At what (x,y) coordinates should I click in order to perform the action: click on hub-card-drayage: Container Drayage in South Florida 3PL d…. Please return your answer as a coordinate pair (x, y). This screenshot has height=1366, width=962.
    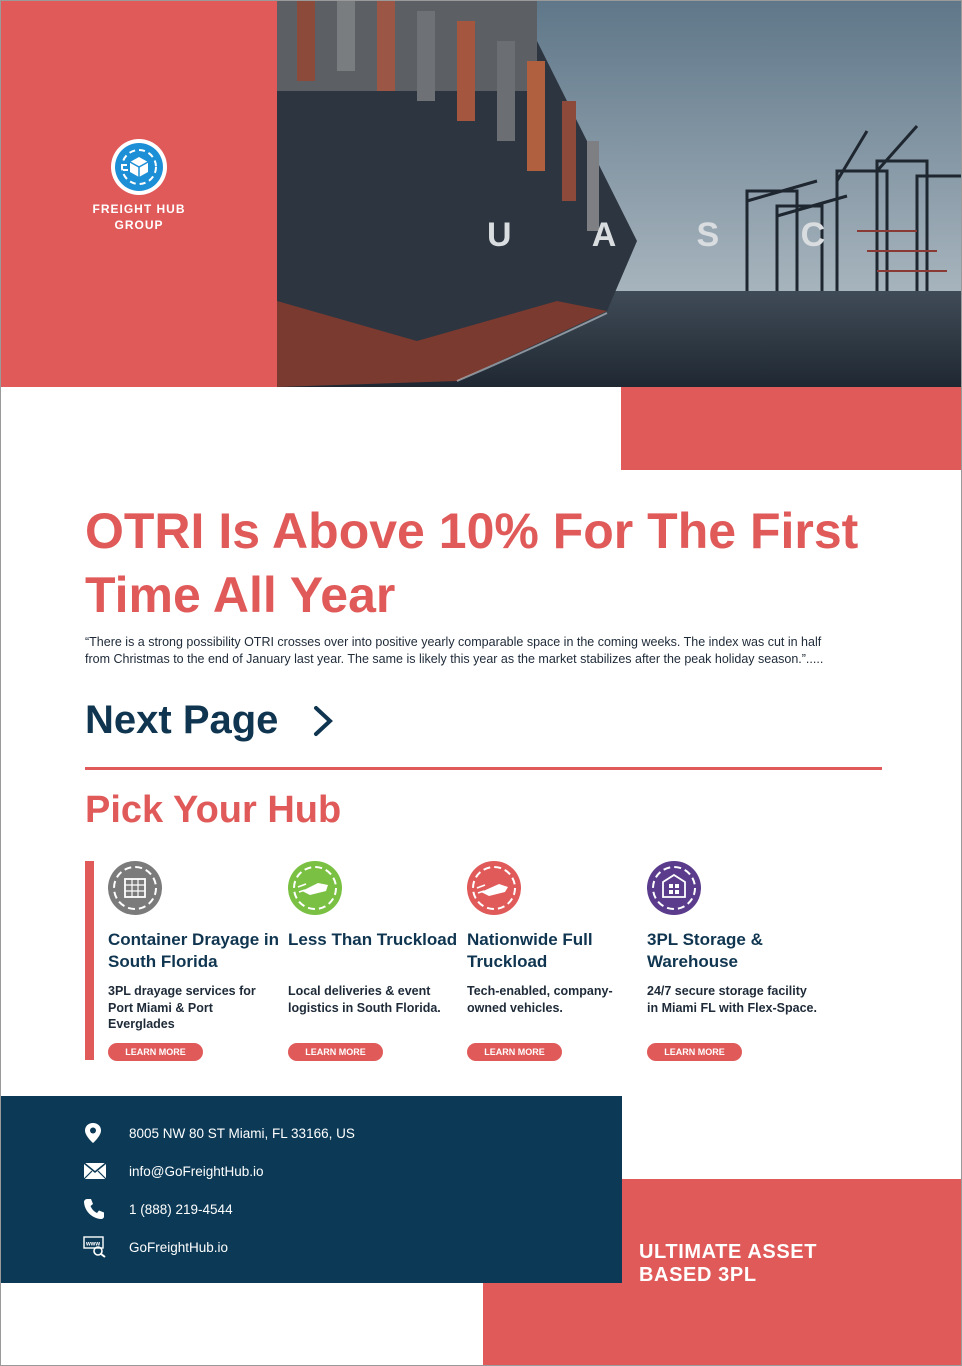
    Looking at the image, I should click on (194, 961).